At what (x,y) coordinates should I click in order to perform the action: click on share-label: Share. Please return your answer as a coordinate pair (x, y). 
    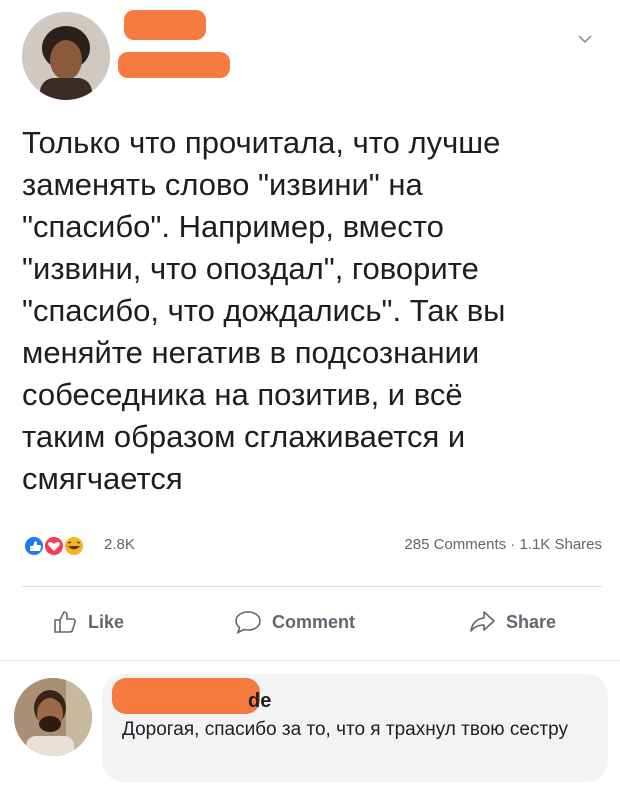
    Looking at the image, I should click on (531, 621).